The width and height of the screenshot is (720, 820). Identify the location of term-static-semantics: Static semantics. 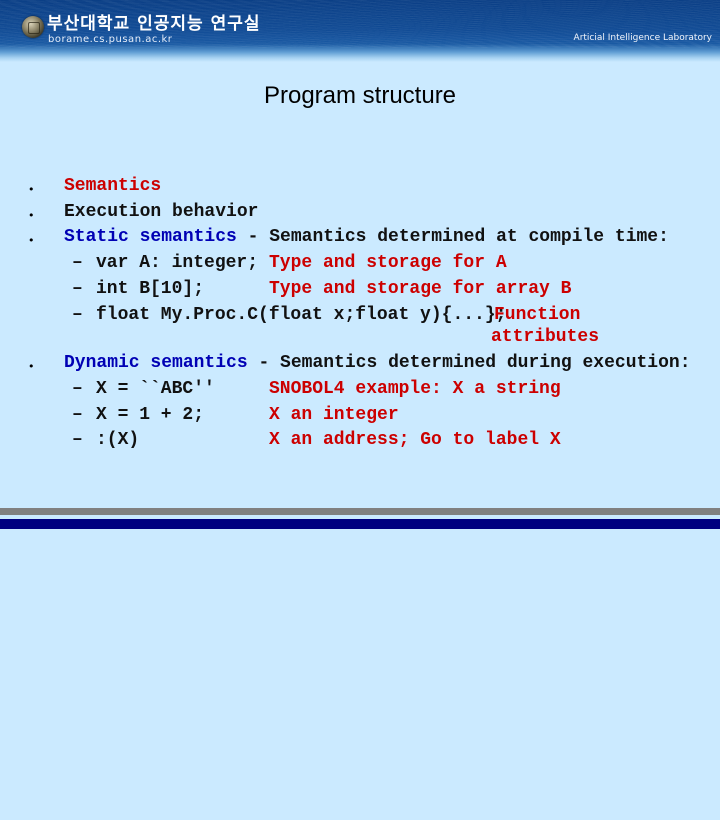
(150, 237).